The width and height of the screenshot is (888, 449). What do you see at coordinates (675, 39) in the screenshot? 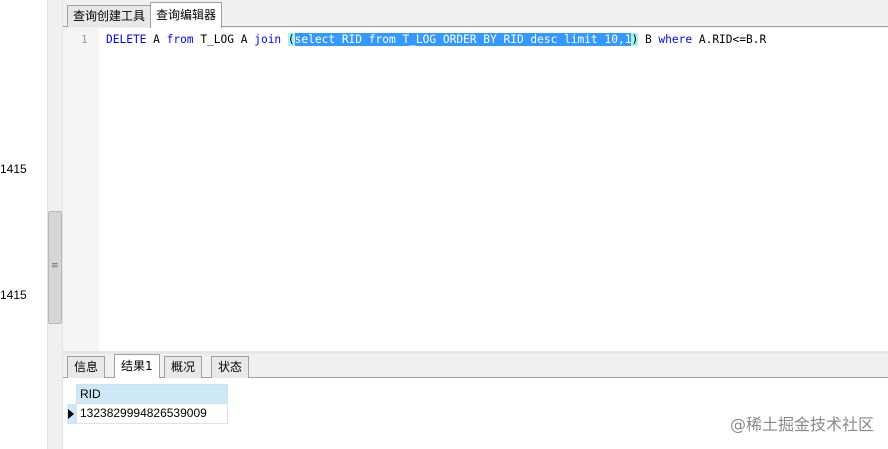
I see `keyword-where: where` at bounding box center [675, 39].